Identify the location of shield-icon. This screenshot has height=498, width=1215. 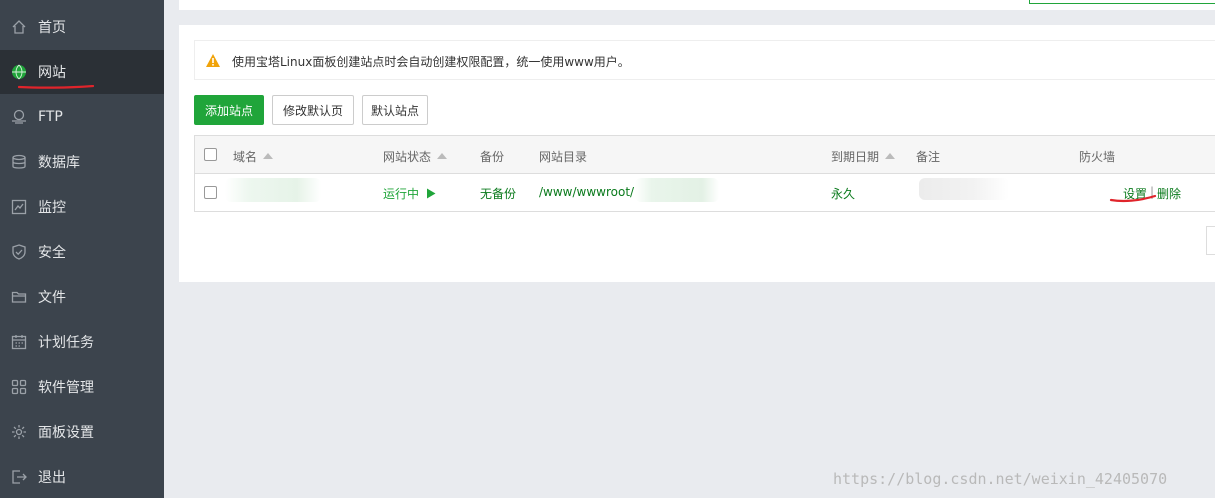
(19, 252).